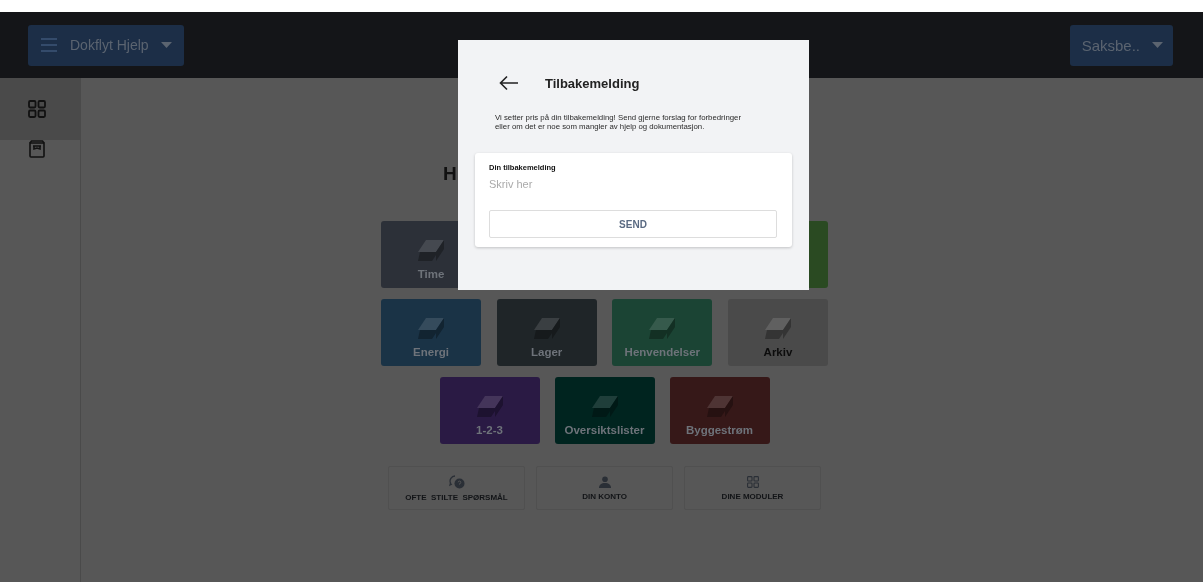 The width and height of the screenshot is (1203, 582). Describe the element at coordinates (509, 83) in the screenshot. I see `back-arrow-icon` at that location.